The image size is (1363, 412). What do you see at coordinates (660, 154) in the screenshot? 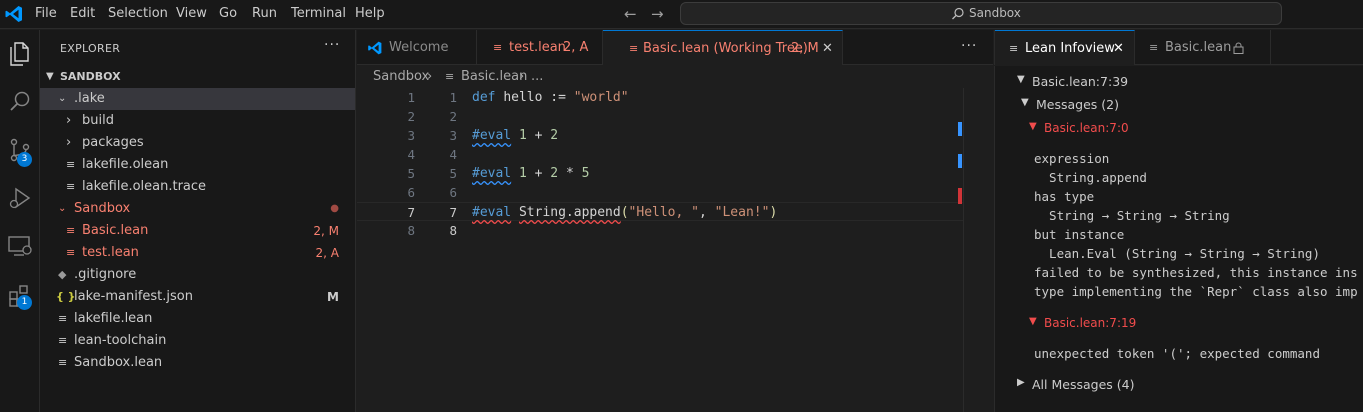
I see `code-line: 4 4` at bounding box center [660, 154].